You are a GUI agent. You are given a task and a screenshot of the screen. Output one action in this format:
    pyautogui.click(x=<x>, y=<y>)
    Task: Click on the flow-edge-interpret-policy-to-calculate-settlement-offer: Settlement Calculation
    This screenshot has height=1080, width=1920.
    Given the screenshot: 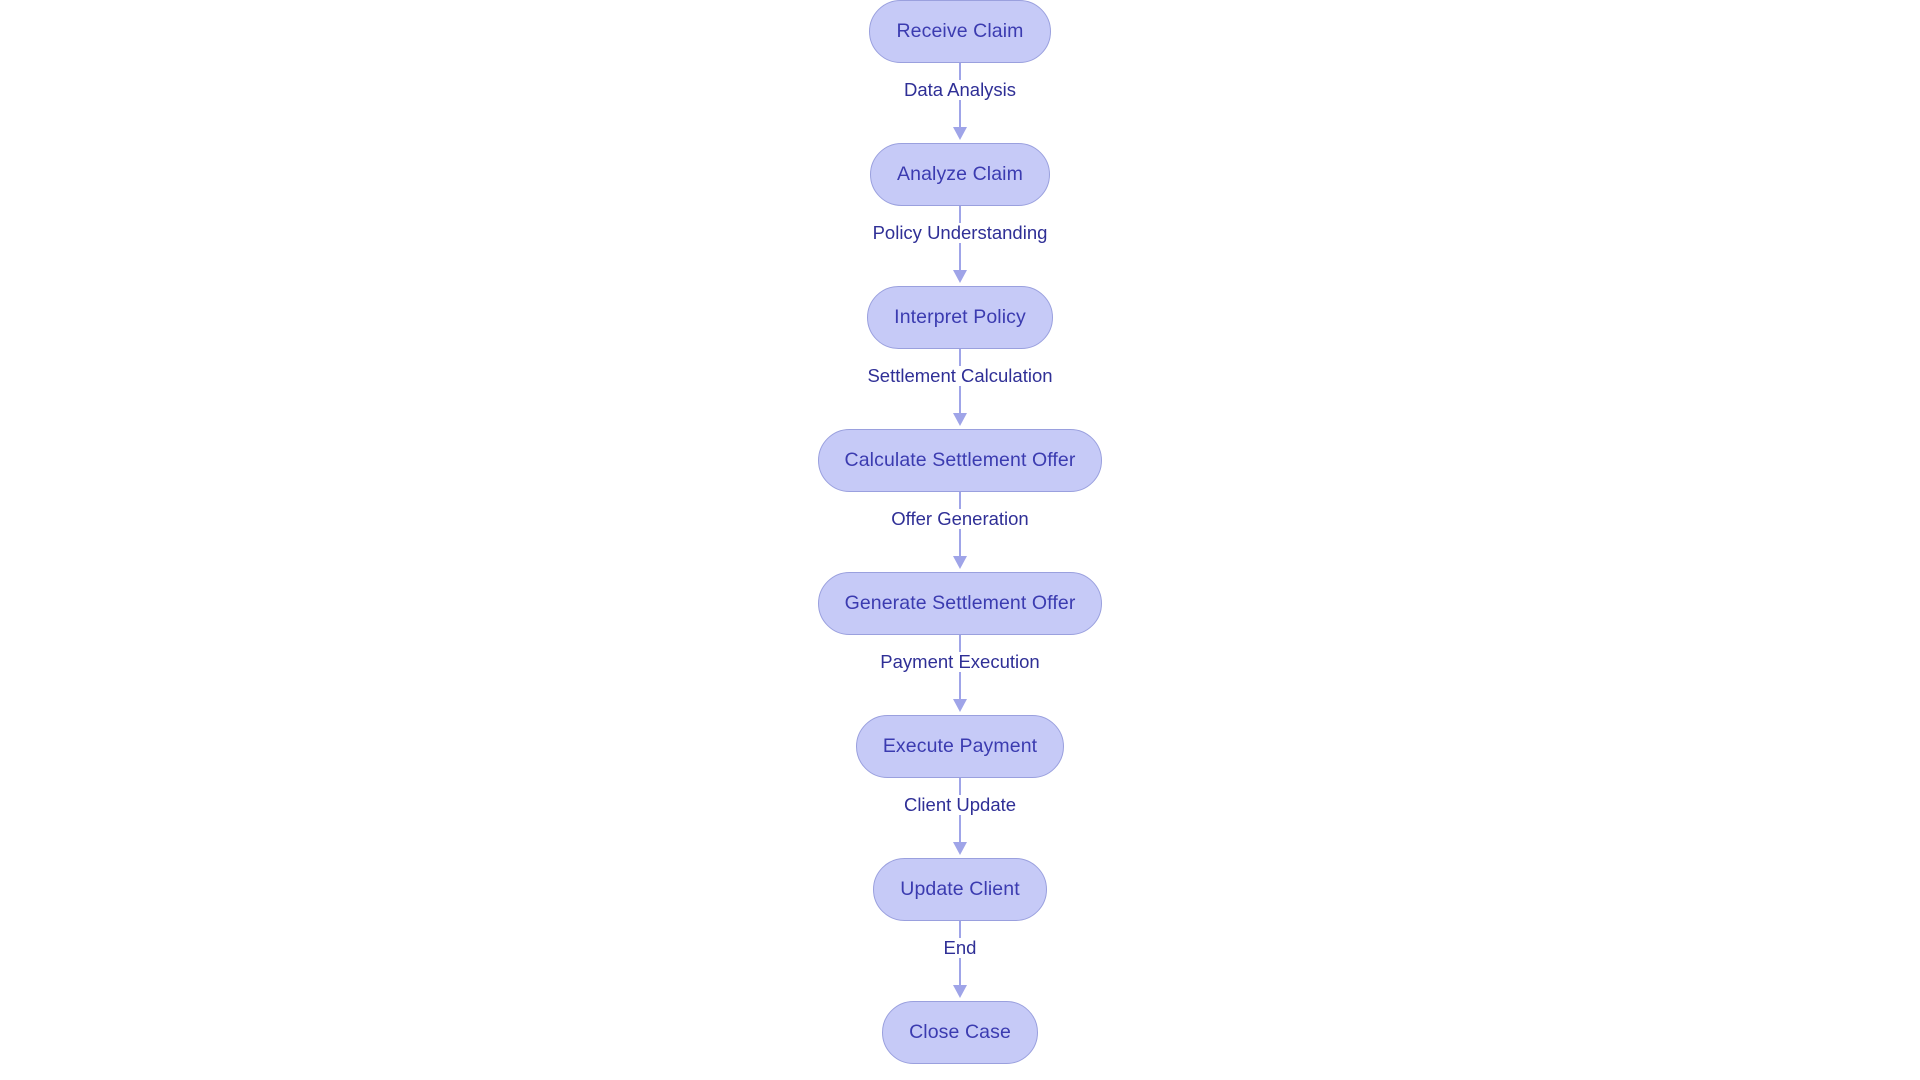 What is the action you would take?
    pyautogui.click(x=960, y=389)
    